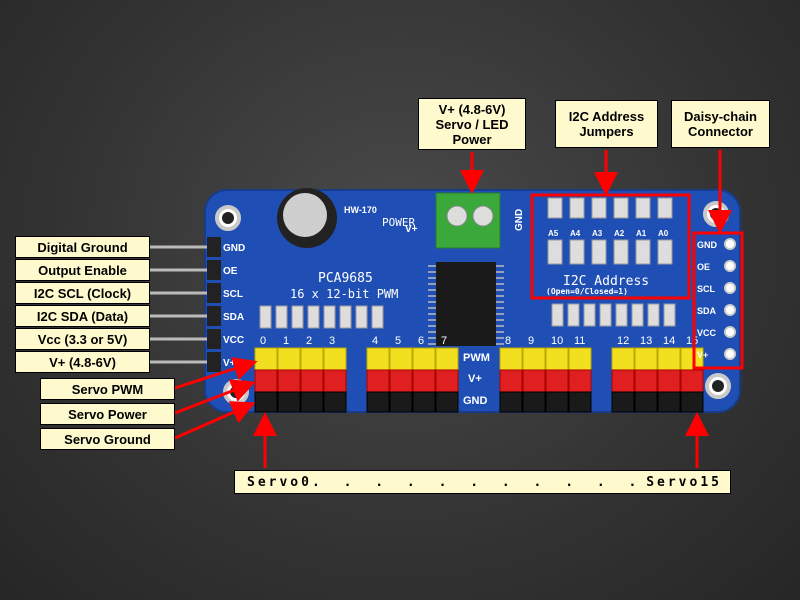  I want to click on label-i2c-scl: I2C SCL (Clock), so click(82, 293).